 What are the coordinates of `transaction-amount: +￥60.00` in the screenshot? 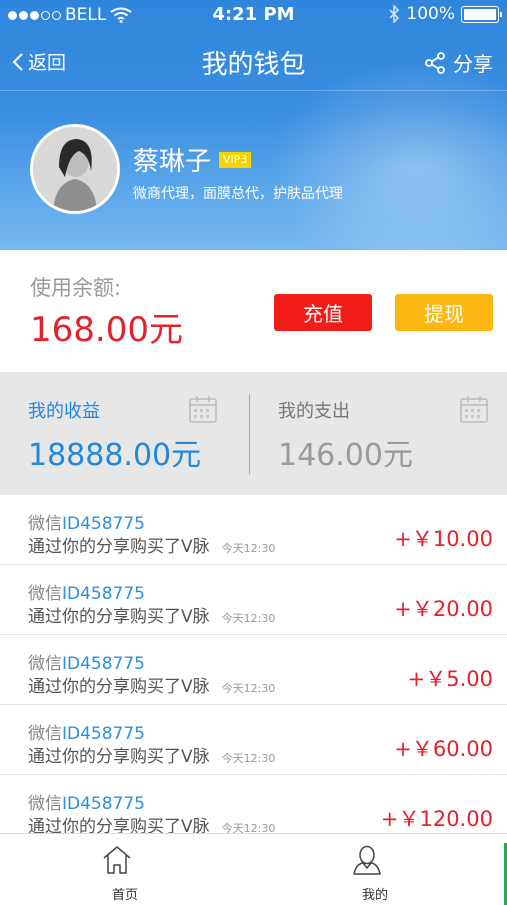 It's located at (443, 749).